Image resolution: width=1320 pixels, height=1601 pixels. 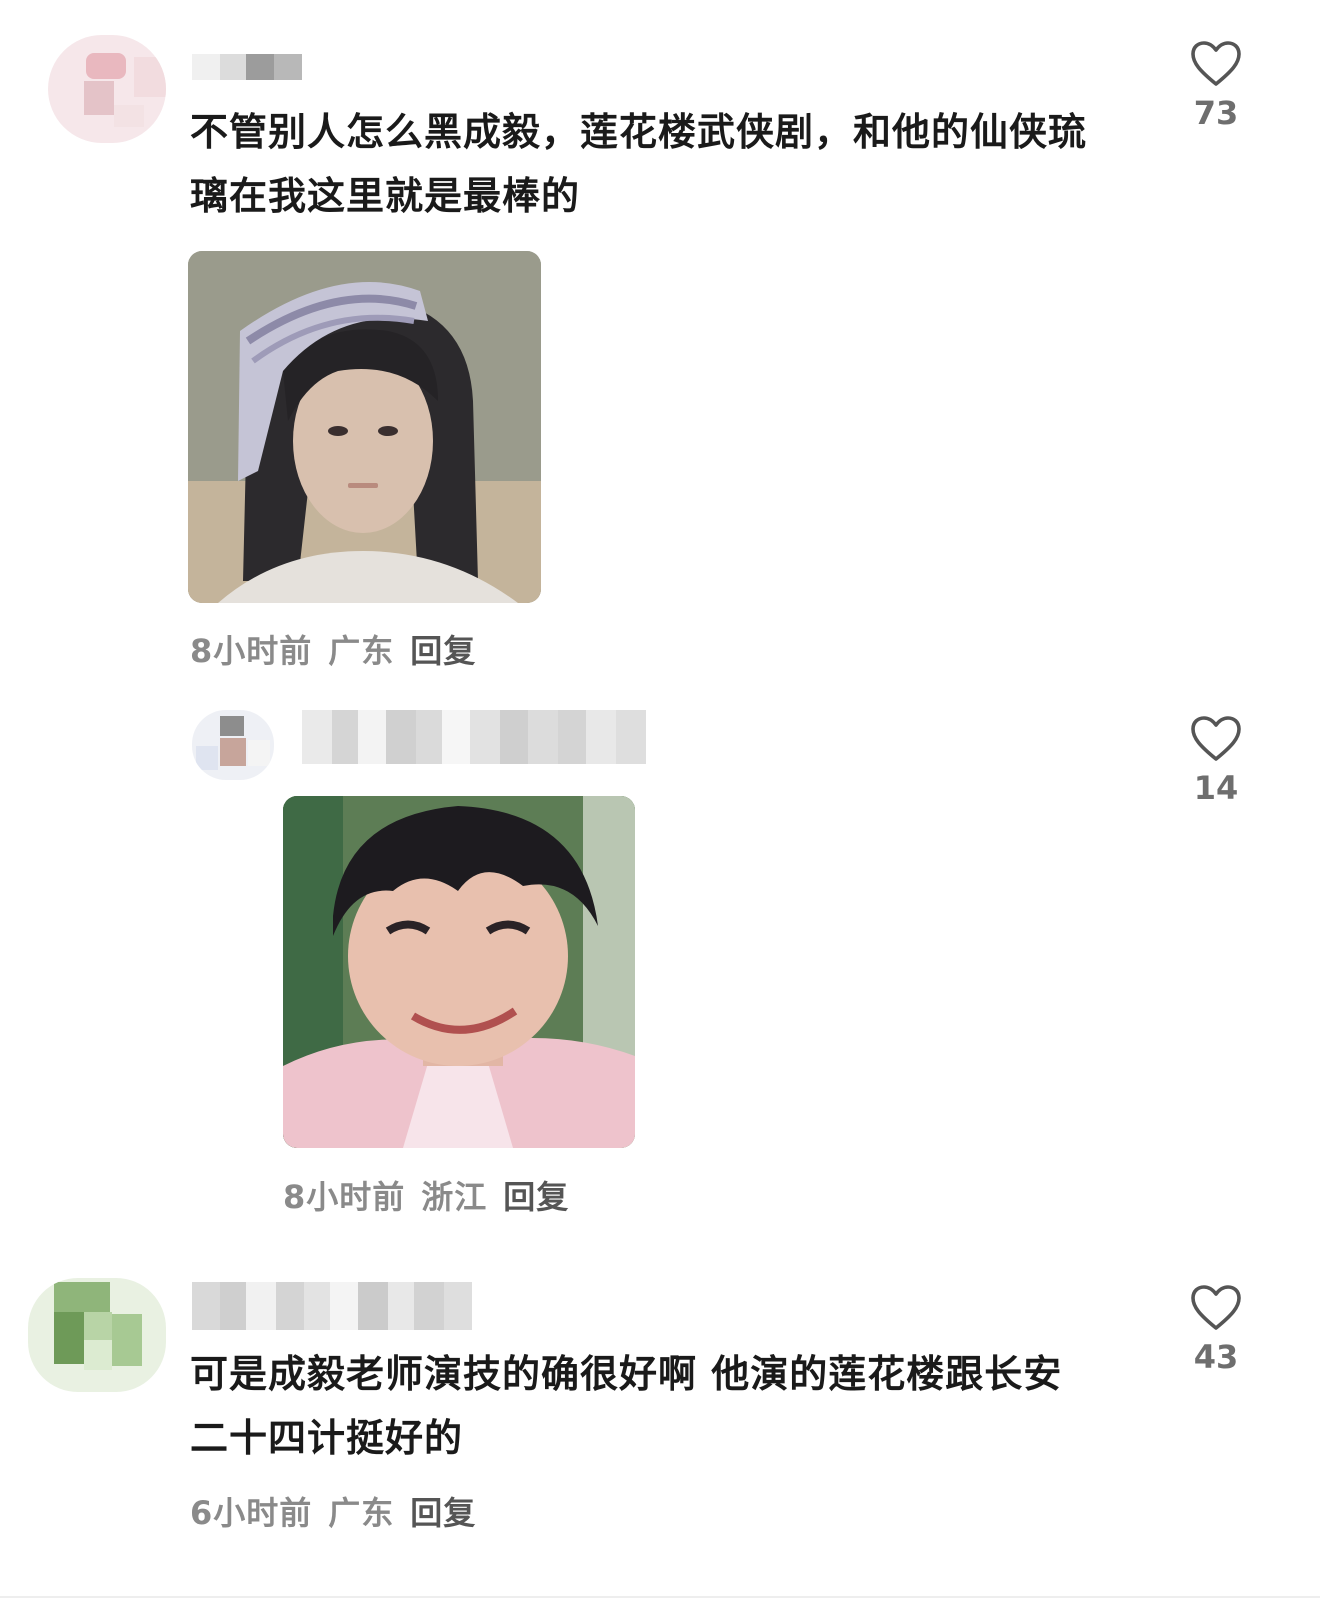 What do you see at coordinates (1216, 788) in the screenshot?
I see `like-count: 14` at bounding box center [1216, 788].